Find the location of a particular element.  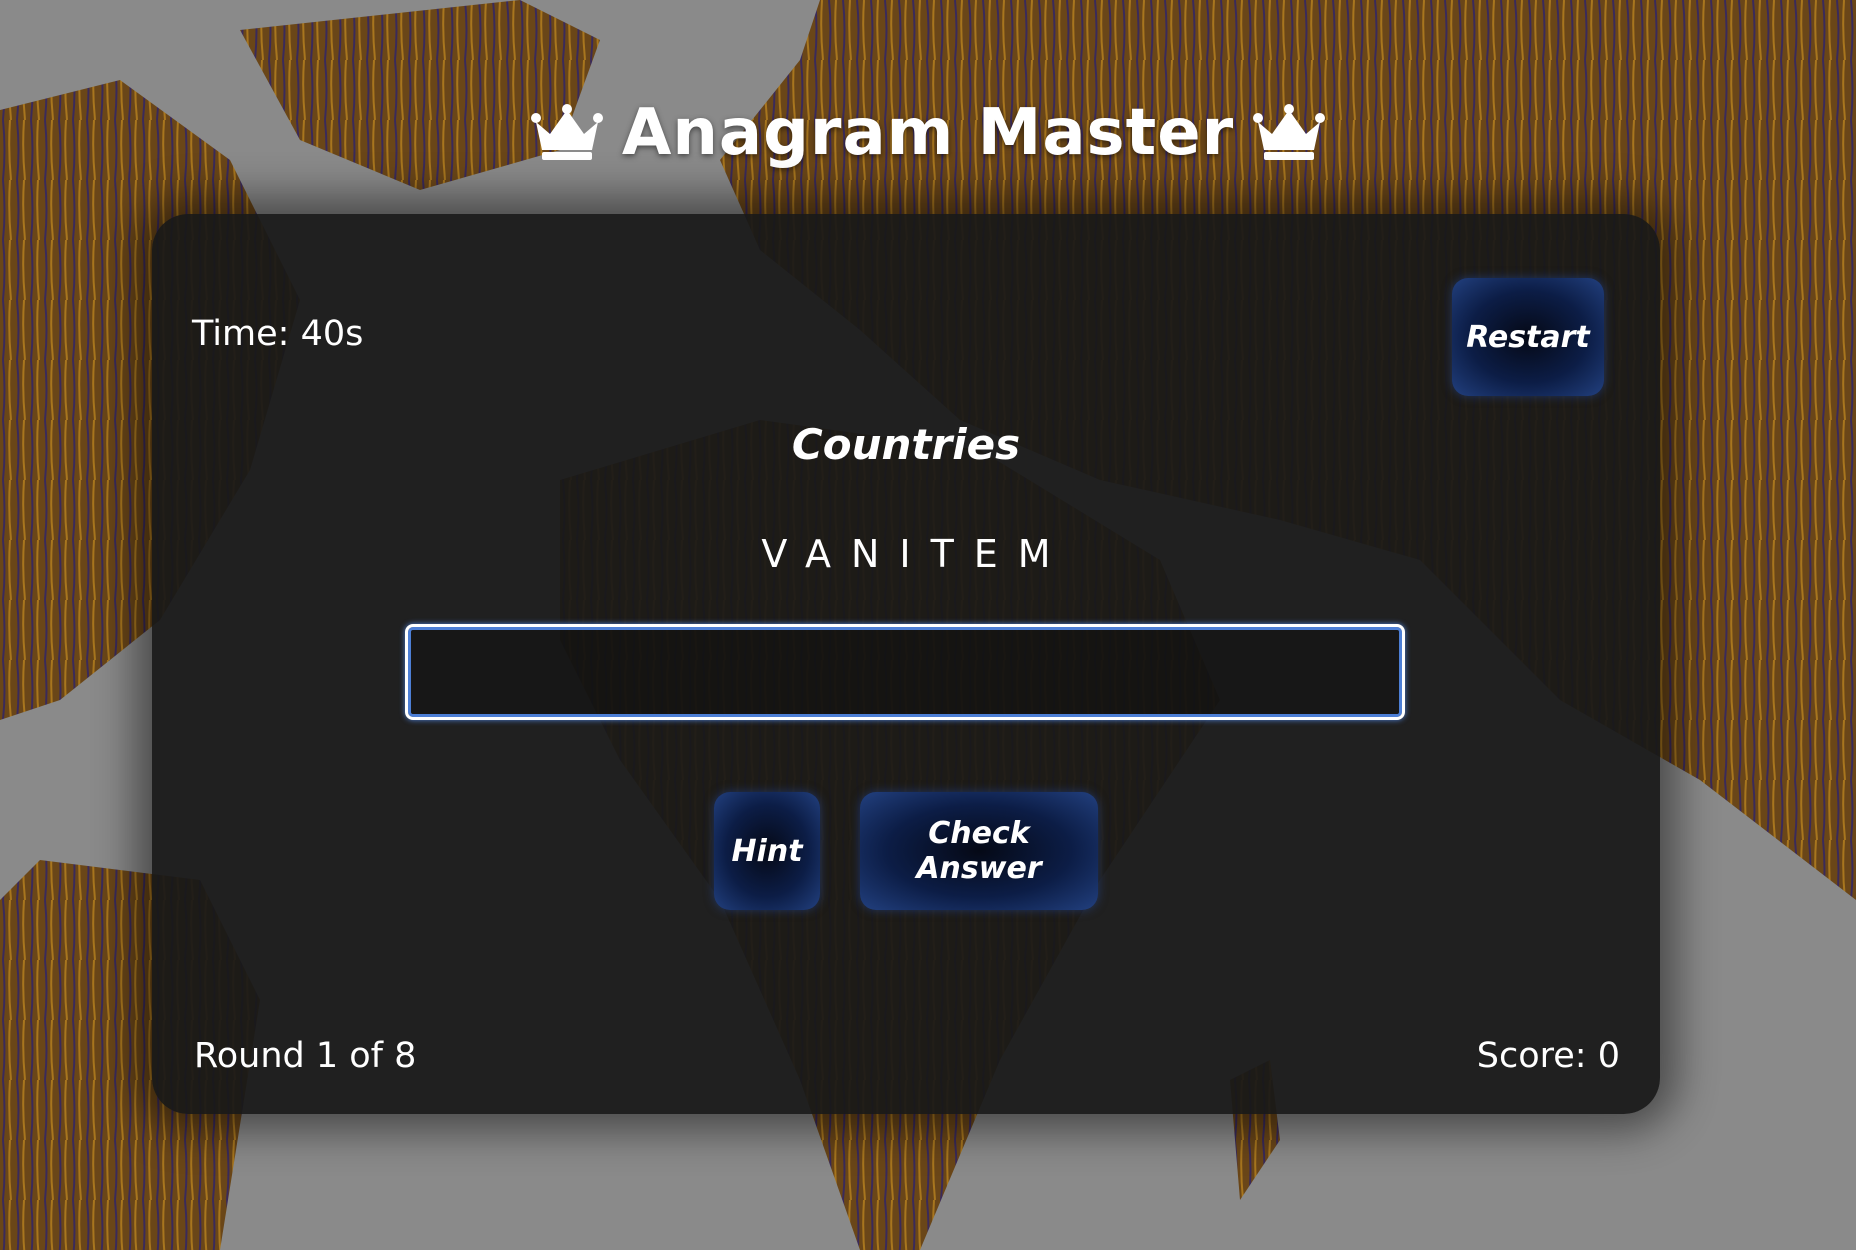

timer-display: Time: 40s is located at coordinates (278, 334).